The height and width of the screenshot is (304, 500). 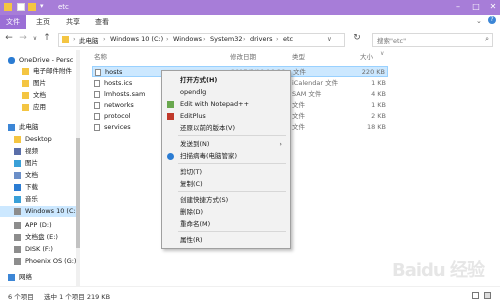 I want to click on search-placeholder: 搜索"etc", so click(x=392, y=41).